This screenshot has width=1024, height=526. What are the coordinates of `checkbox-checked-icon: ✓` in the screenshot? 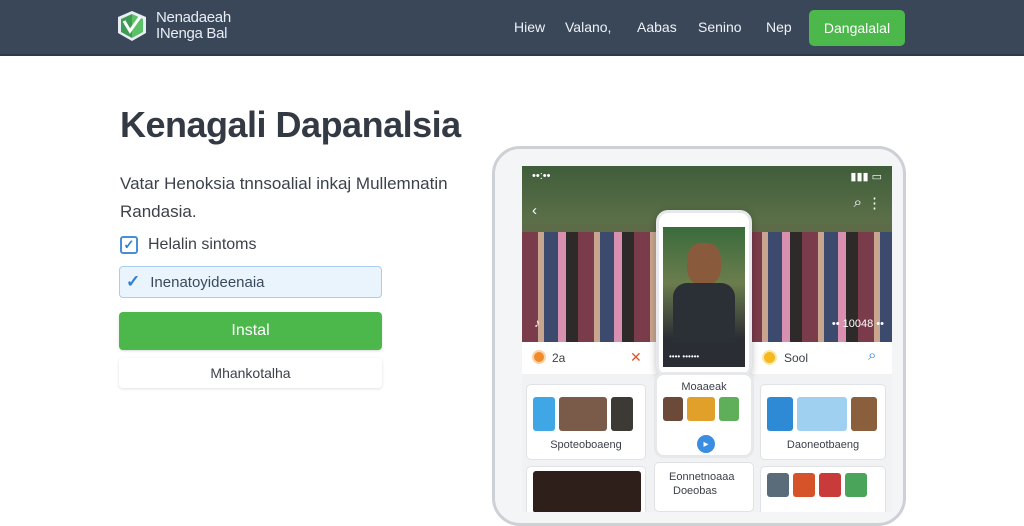 It's located at (129, 245).